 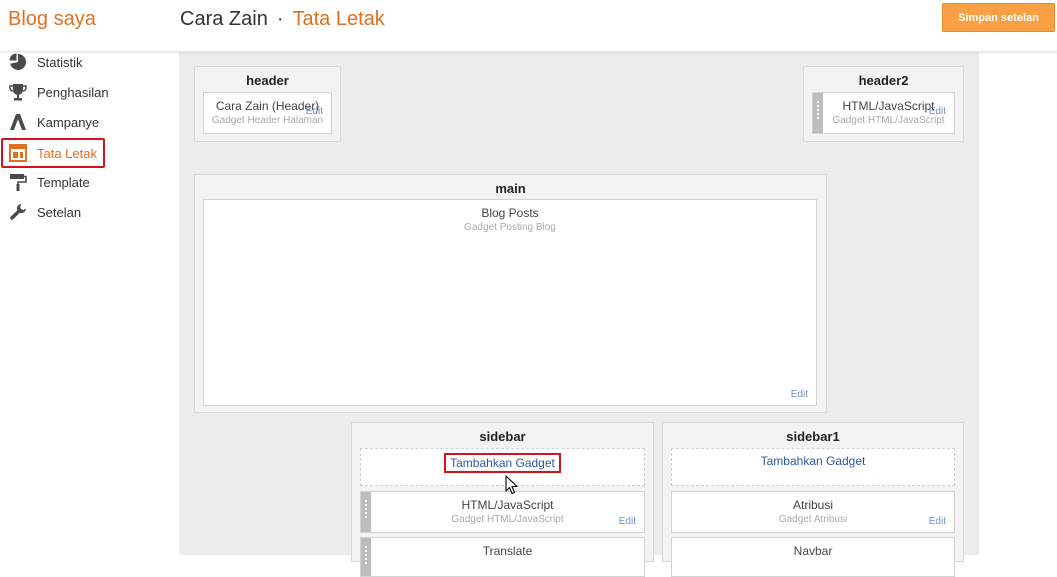 I want to click on trophy-icon, so click(x=18, y=92).